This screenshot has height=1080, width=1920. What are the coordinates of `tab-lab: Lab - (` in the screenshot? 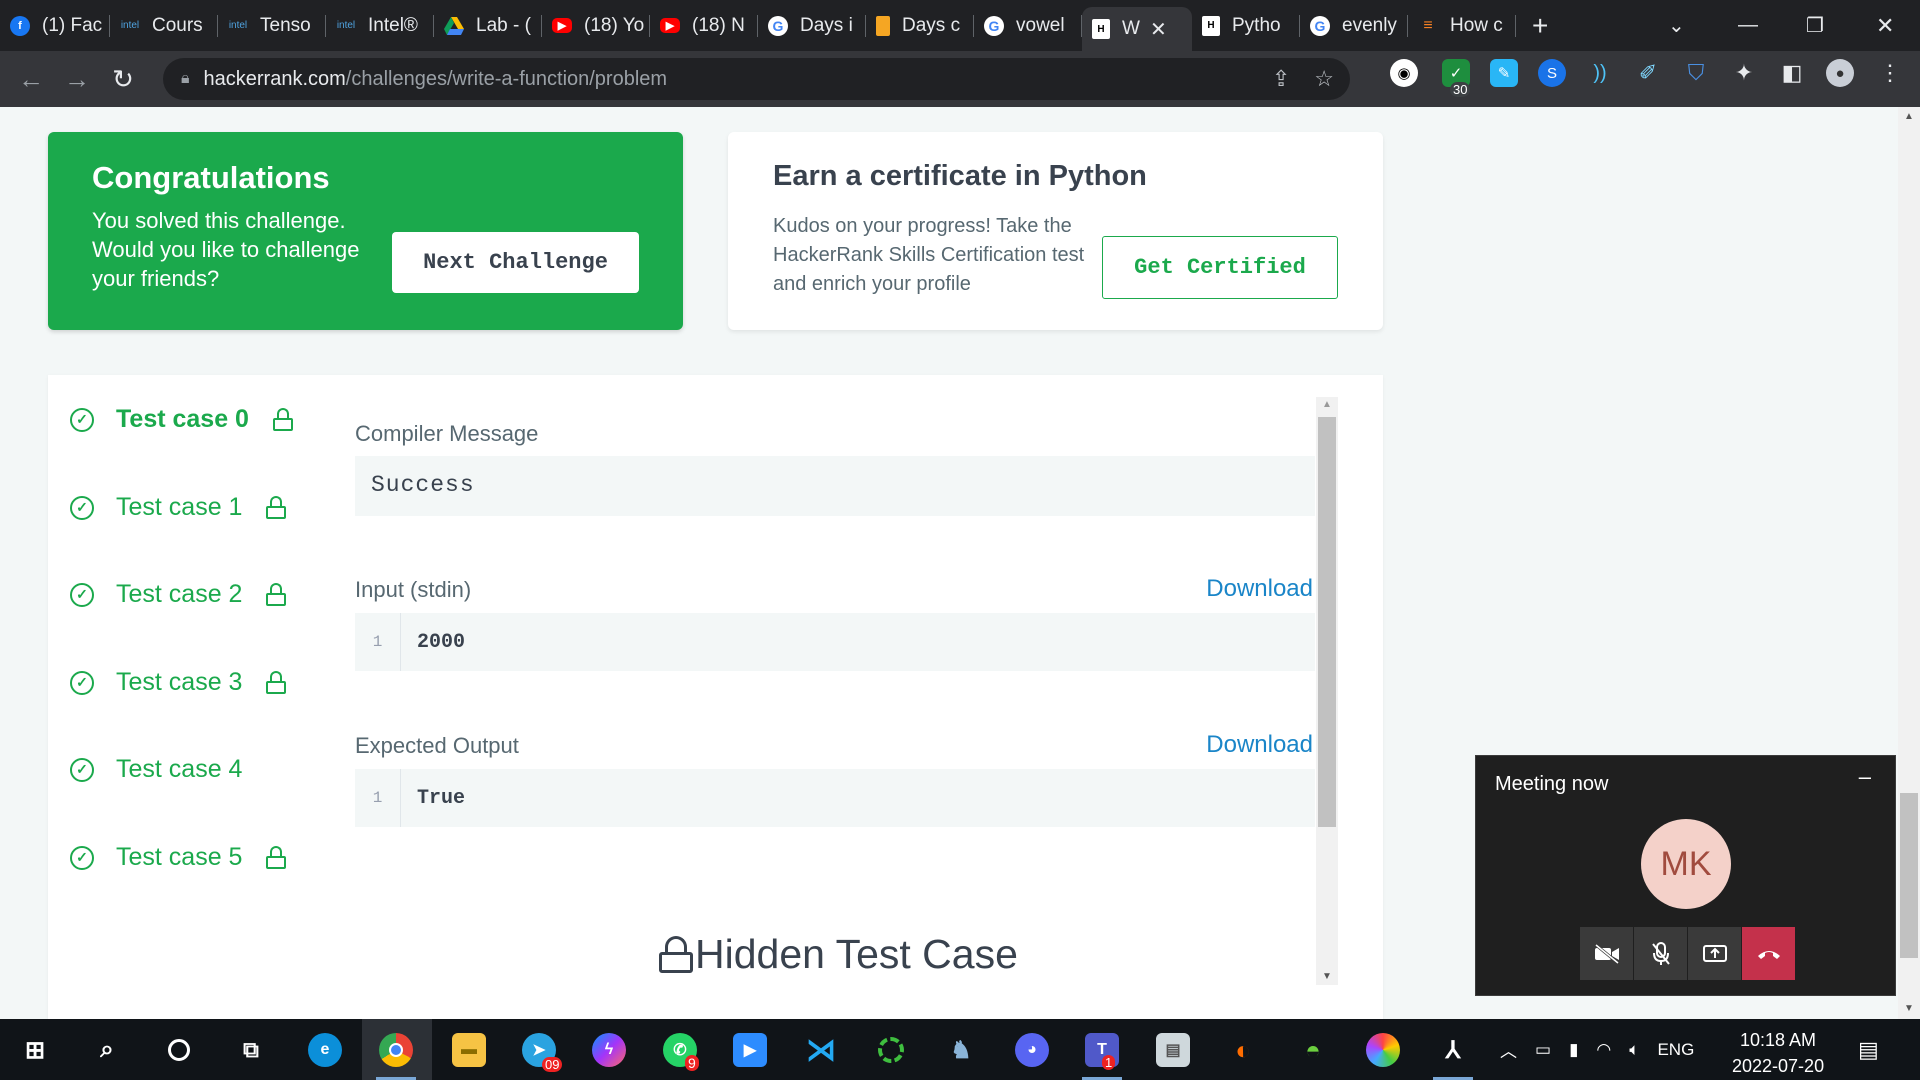 It's located at (488, 25).